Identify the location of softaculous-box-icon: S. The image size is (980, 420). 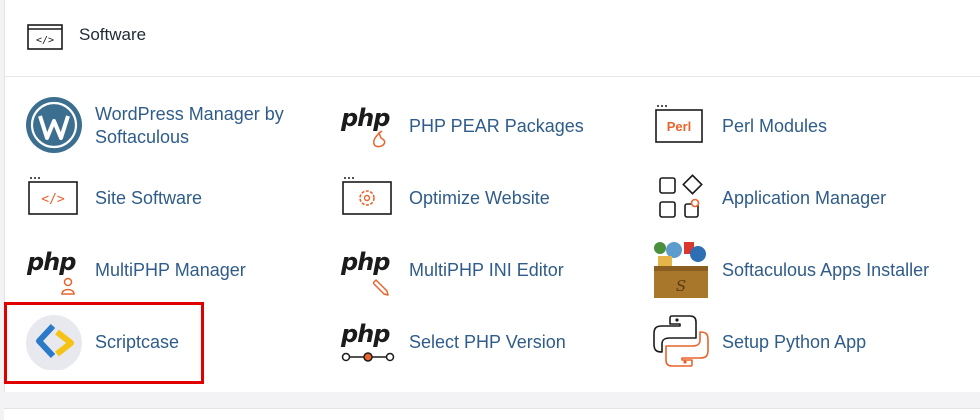
(681, 270).